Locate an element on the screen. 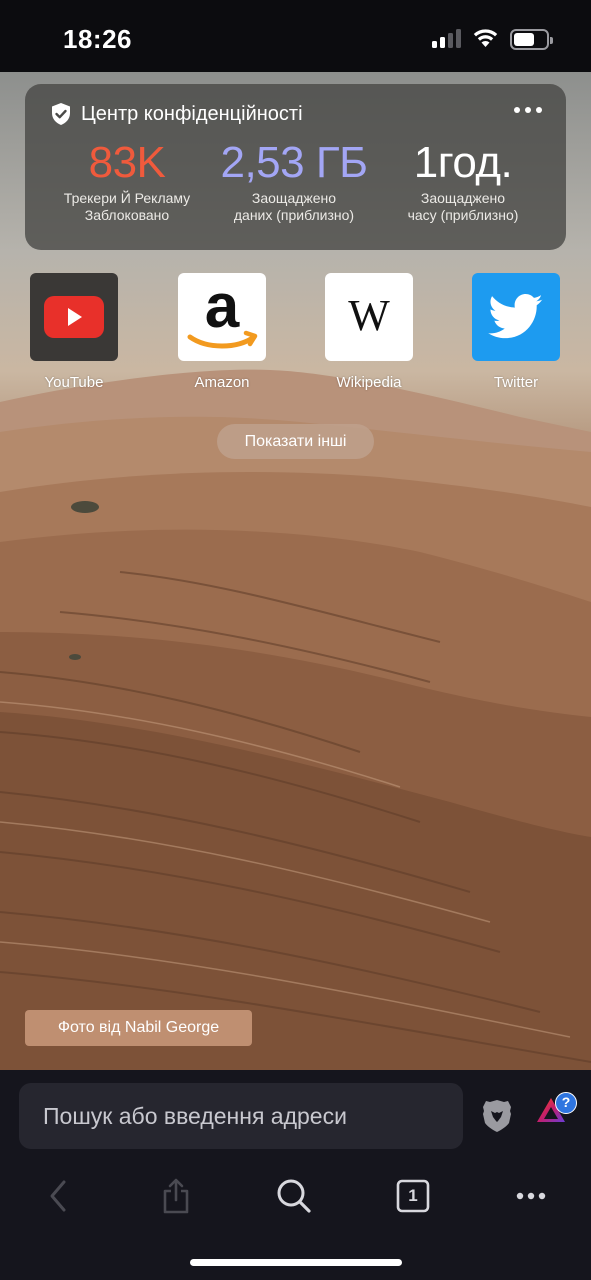 The height and width of the screenshot is (1280, 591). share-icon is located at coordinates (176, 1196).